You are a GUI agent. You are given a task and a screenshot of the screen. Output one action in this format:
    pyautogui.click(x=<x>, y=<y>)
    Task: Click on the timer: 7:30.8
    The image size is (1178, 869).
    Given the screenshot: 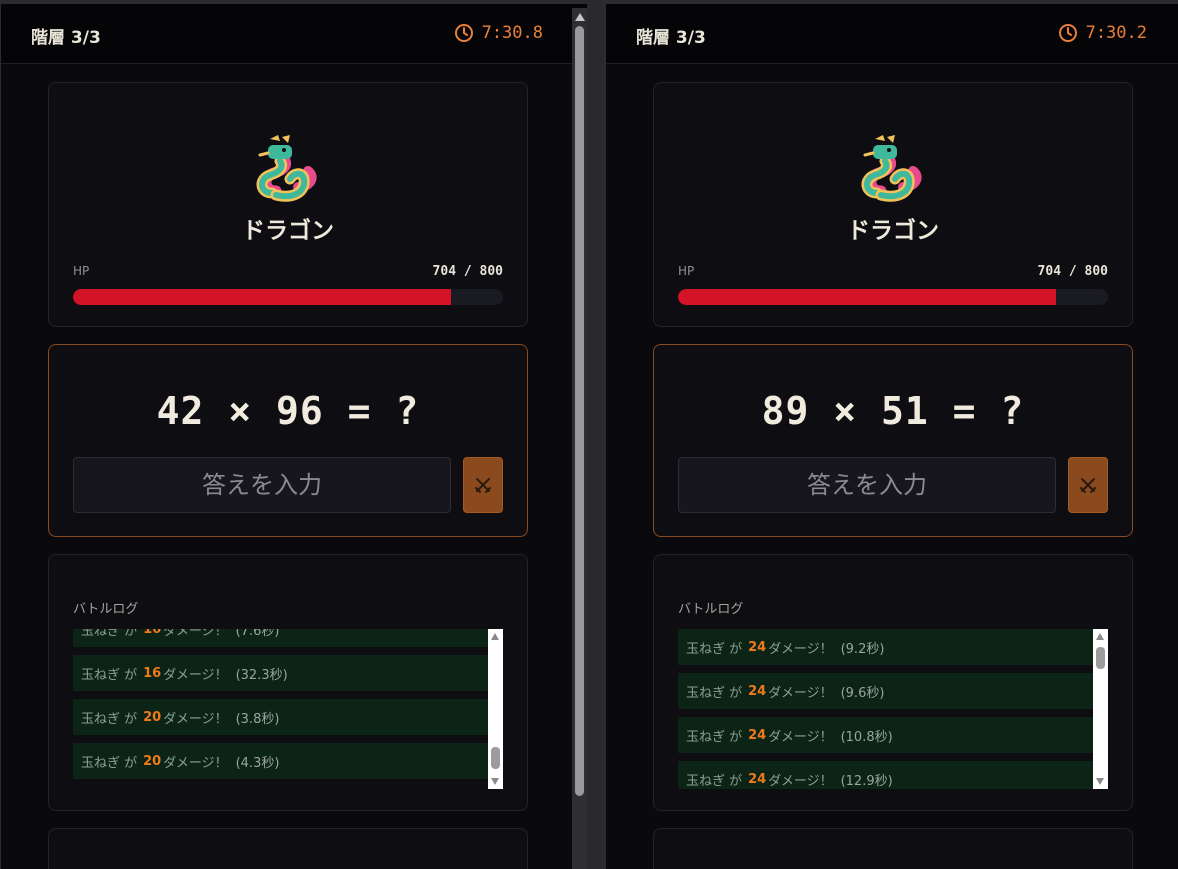 What is the action you would take?
    pyautogui.click(x=498, y=33)
    